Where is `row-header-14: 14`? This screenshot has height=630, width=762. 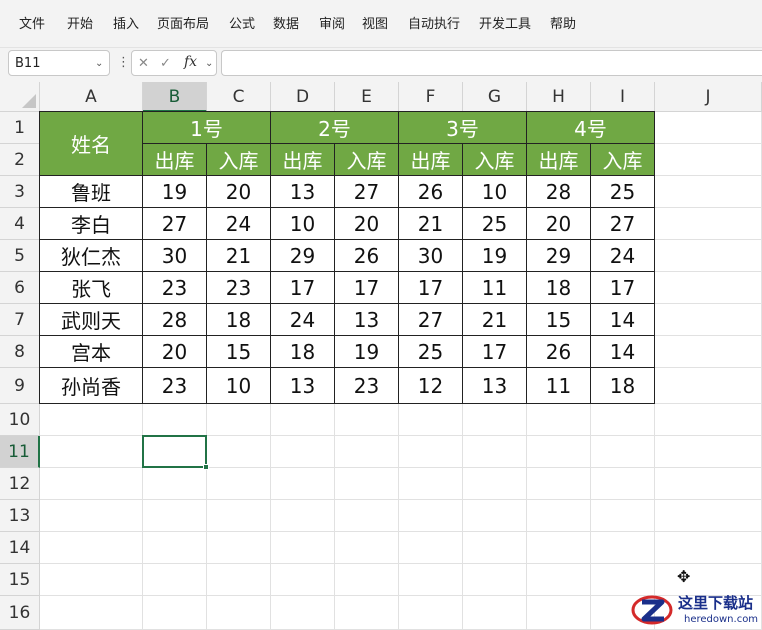 row-header-14: 14 is located at coordinates (20, 548).